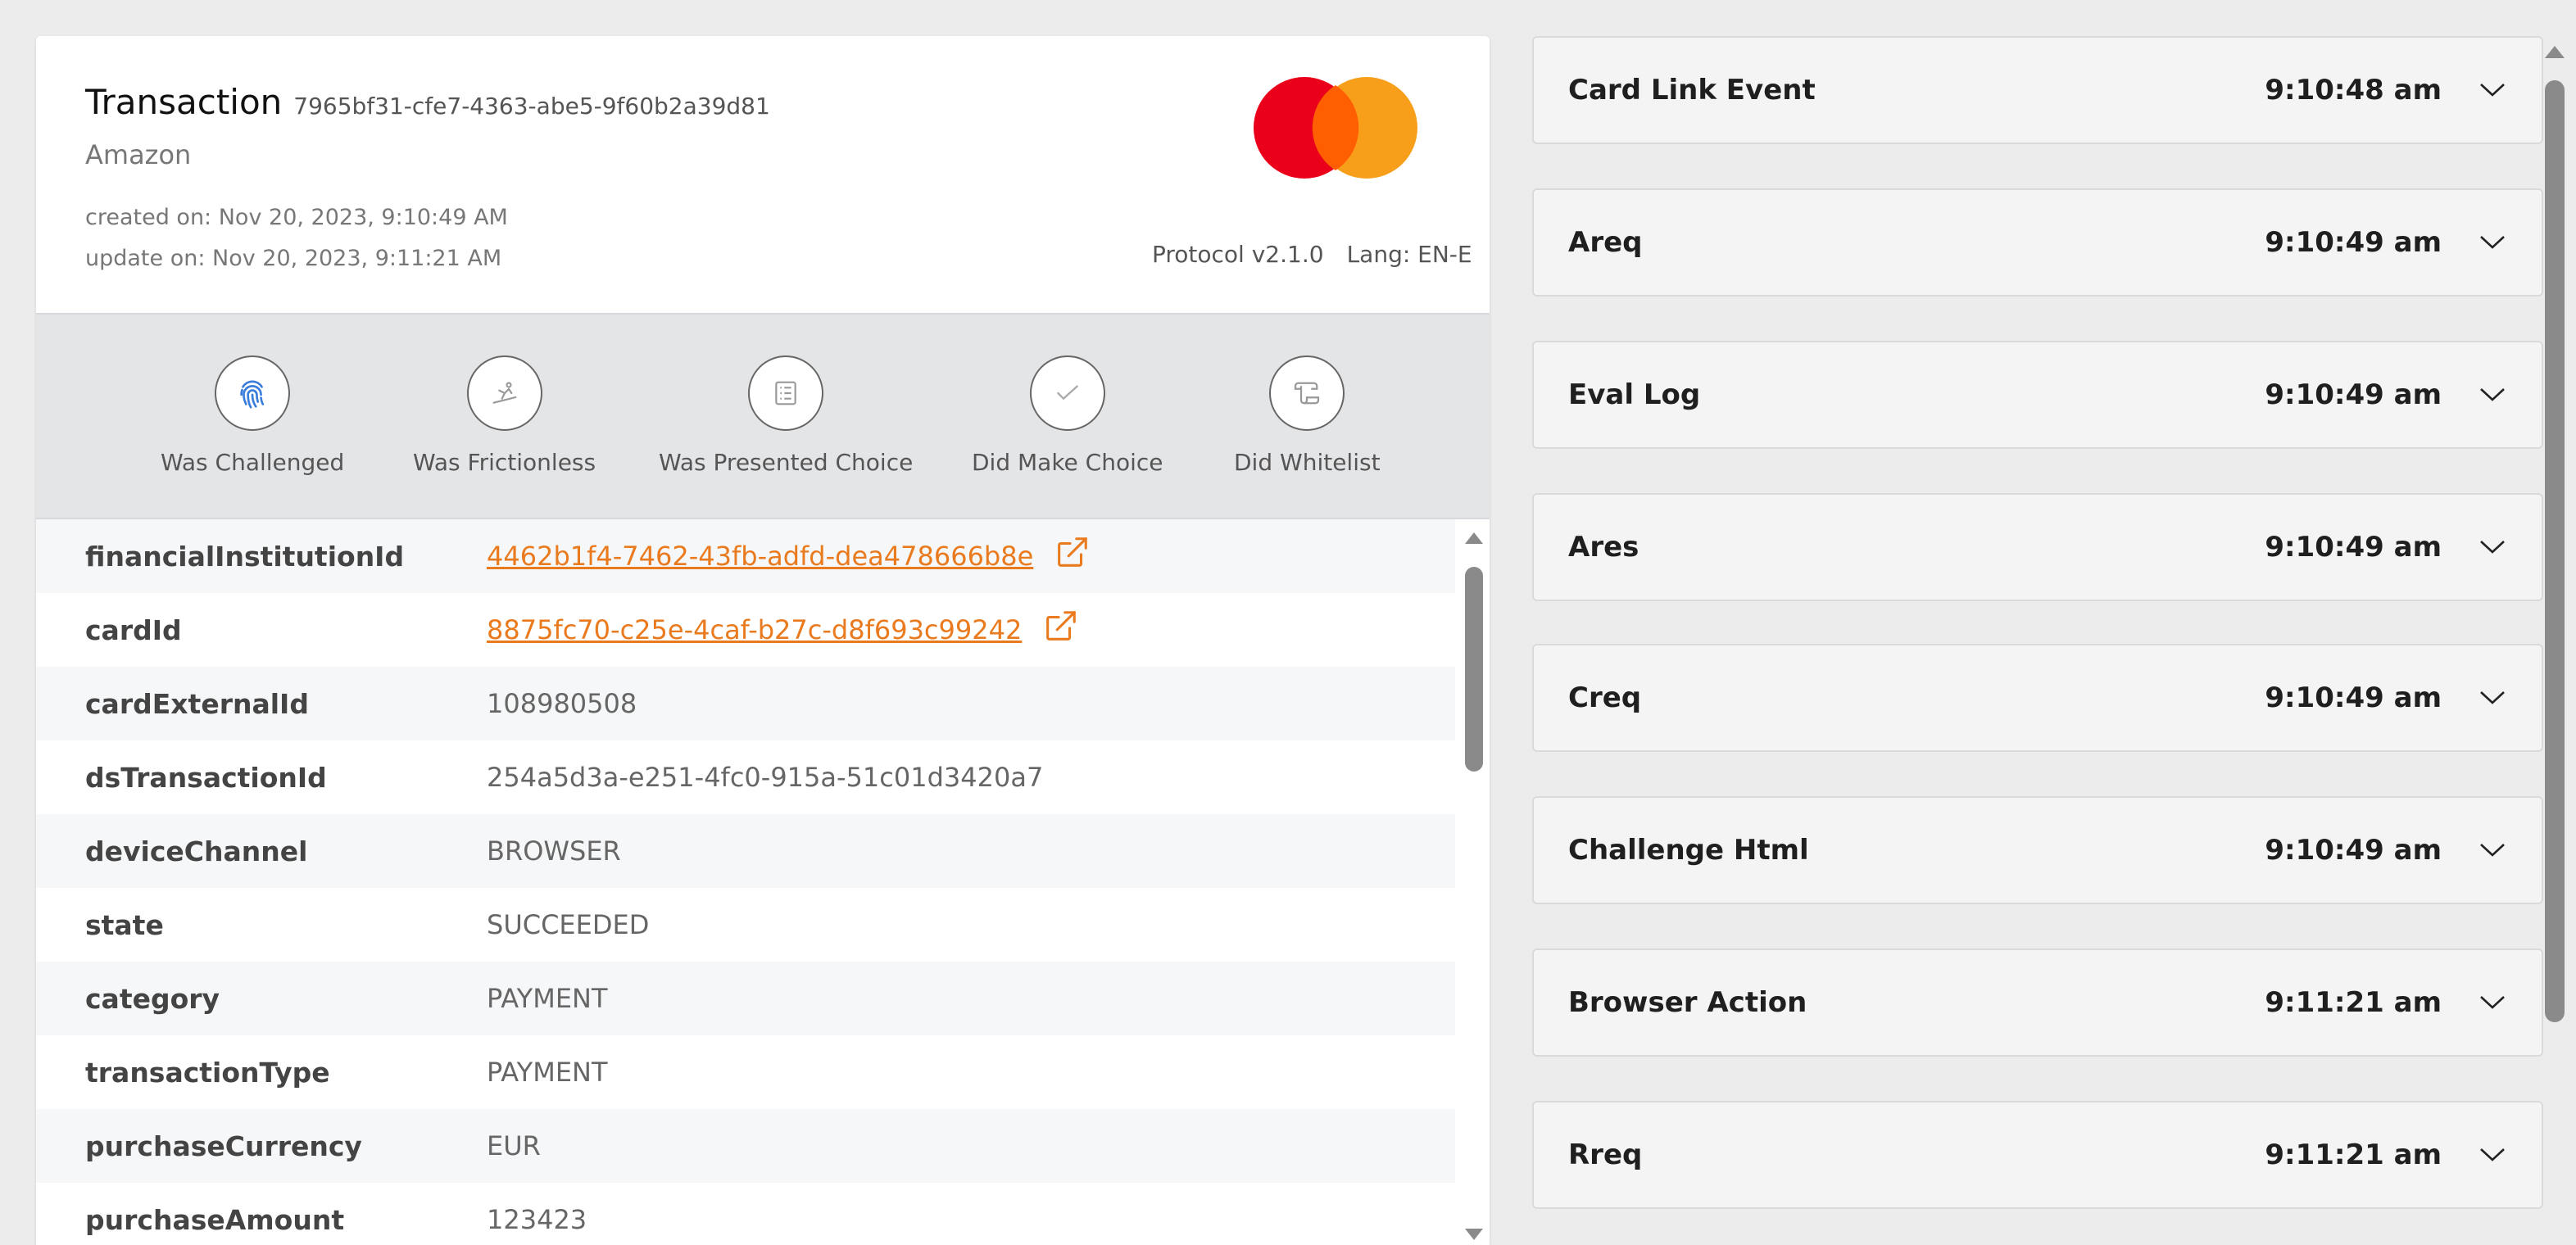  Describe the element at coordinates (2037, 1155) in the screenshot. I see `event-rreq: Rreq 9:11:21 am` at that location.